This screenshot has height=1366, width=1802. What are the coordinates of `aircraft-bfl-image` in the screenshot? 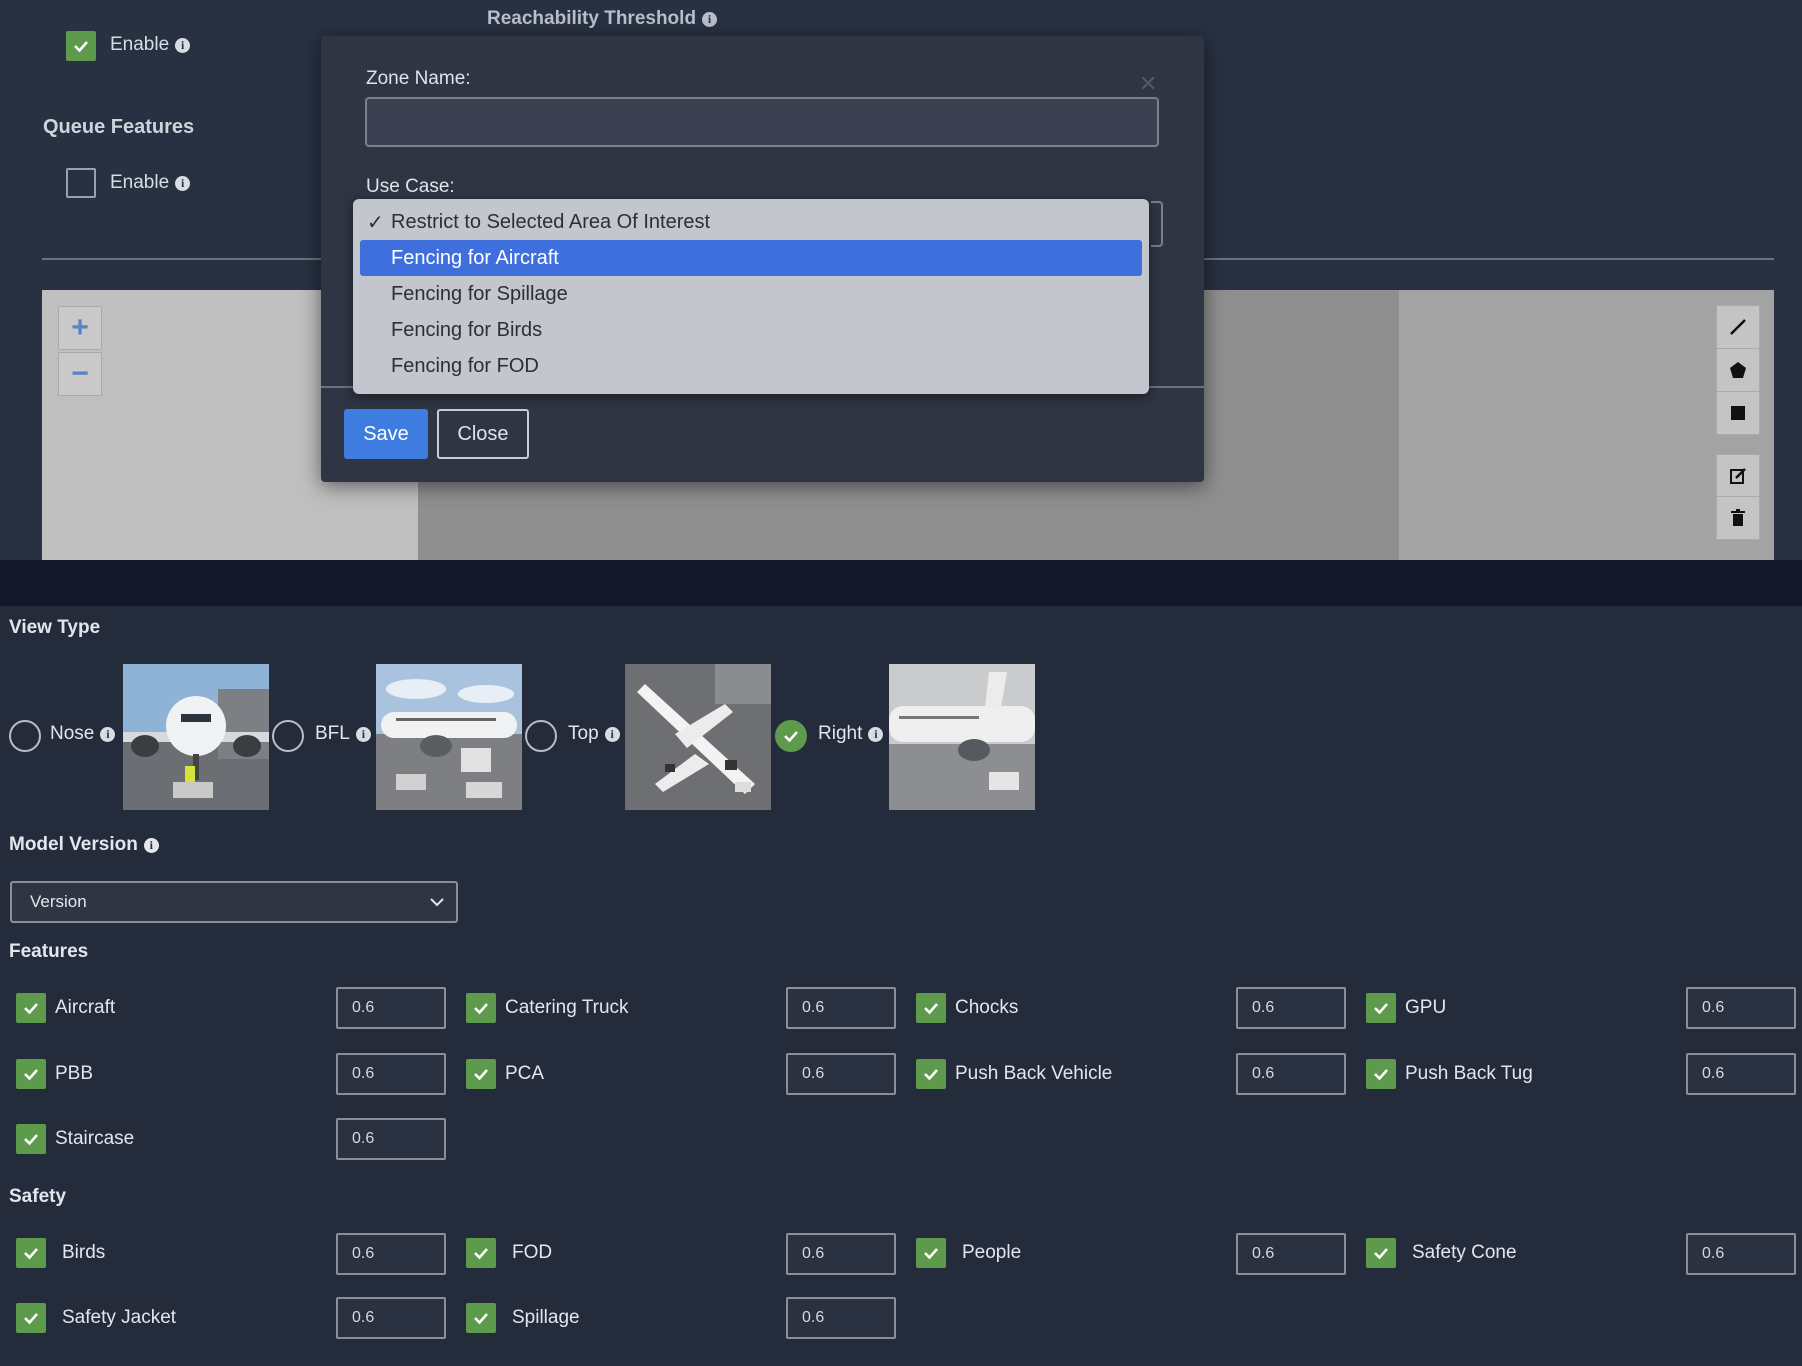 It's located at (449, 737).